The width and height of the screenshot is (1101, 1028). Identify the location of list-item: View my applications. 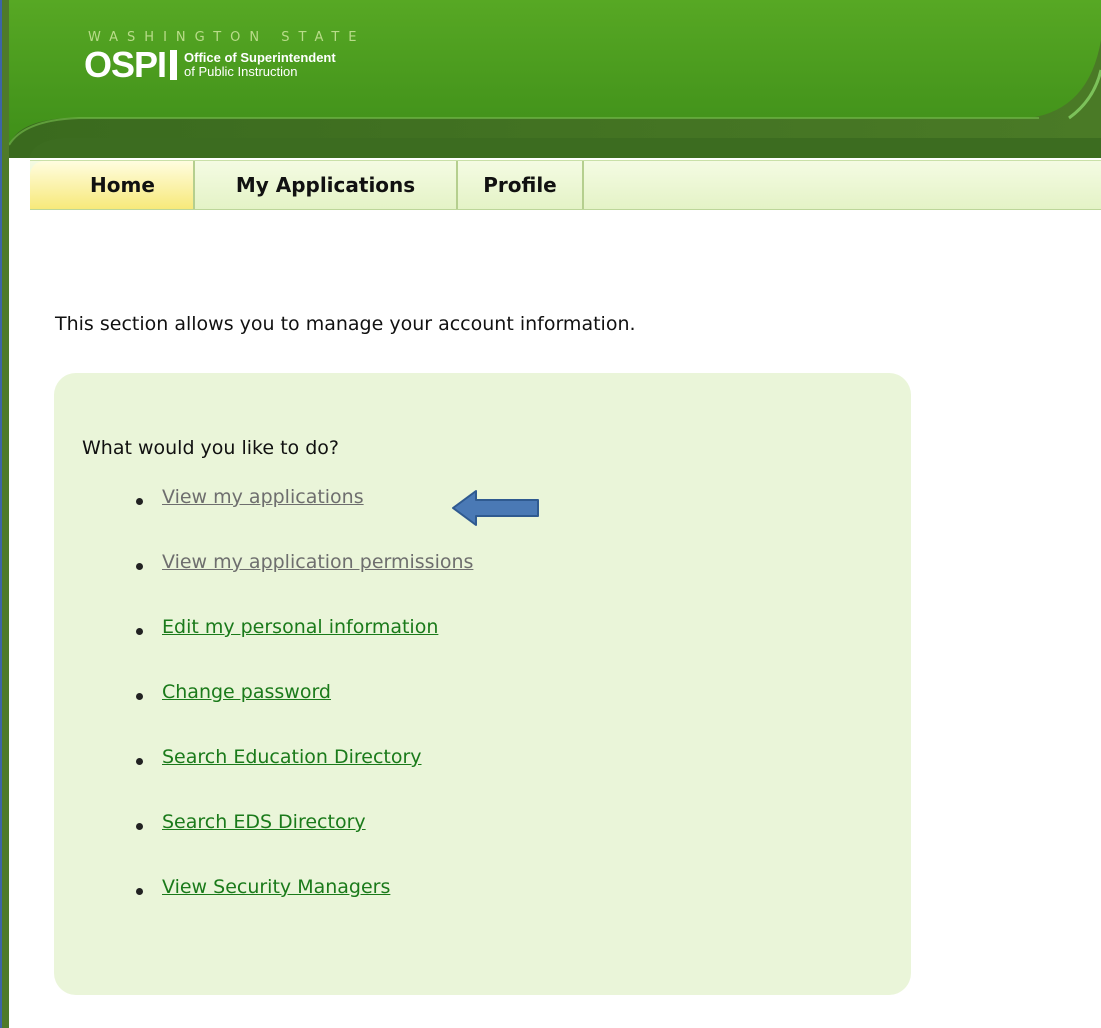
(304, 518).